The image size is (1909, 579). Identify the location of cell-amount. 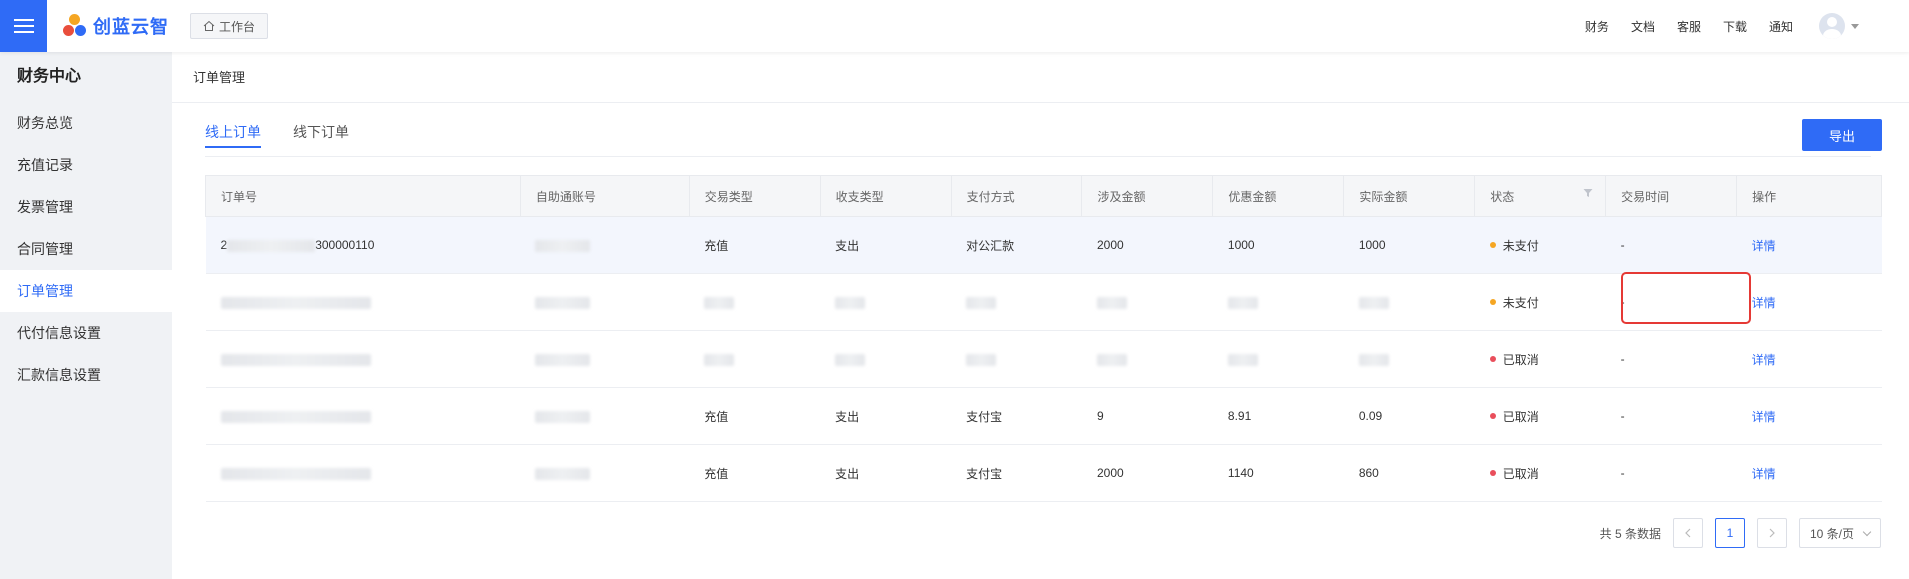
(1147, 302).